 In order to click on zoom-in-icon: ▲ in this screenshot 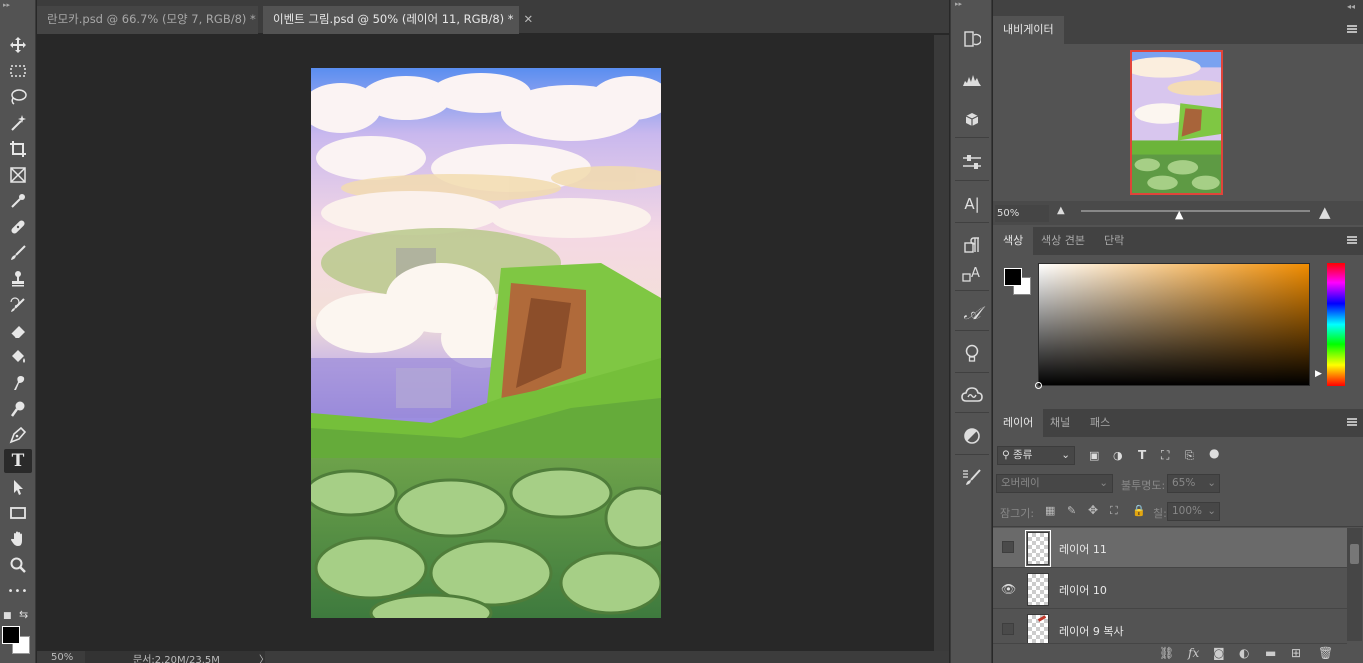, I will do `click(1325, 212)`.